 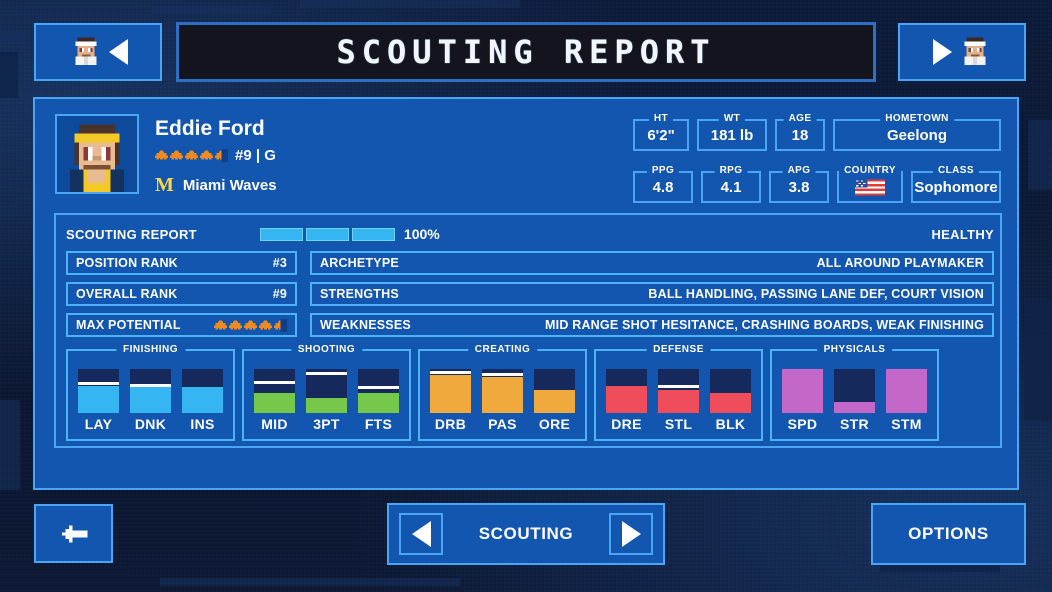 I want to click on options-label: OPTIONS, so click(x=948, y=533).